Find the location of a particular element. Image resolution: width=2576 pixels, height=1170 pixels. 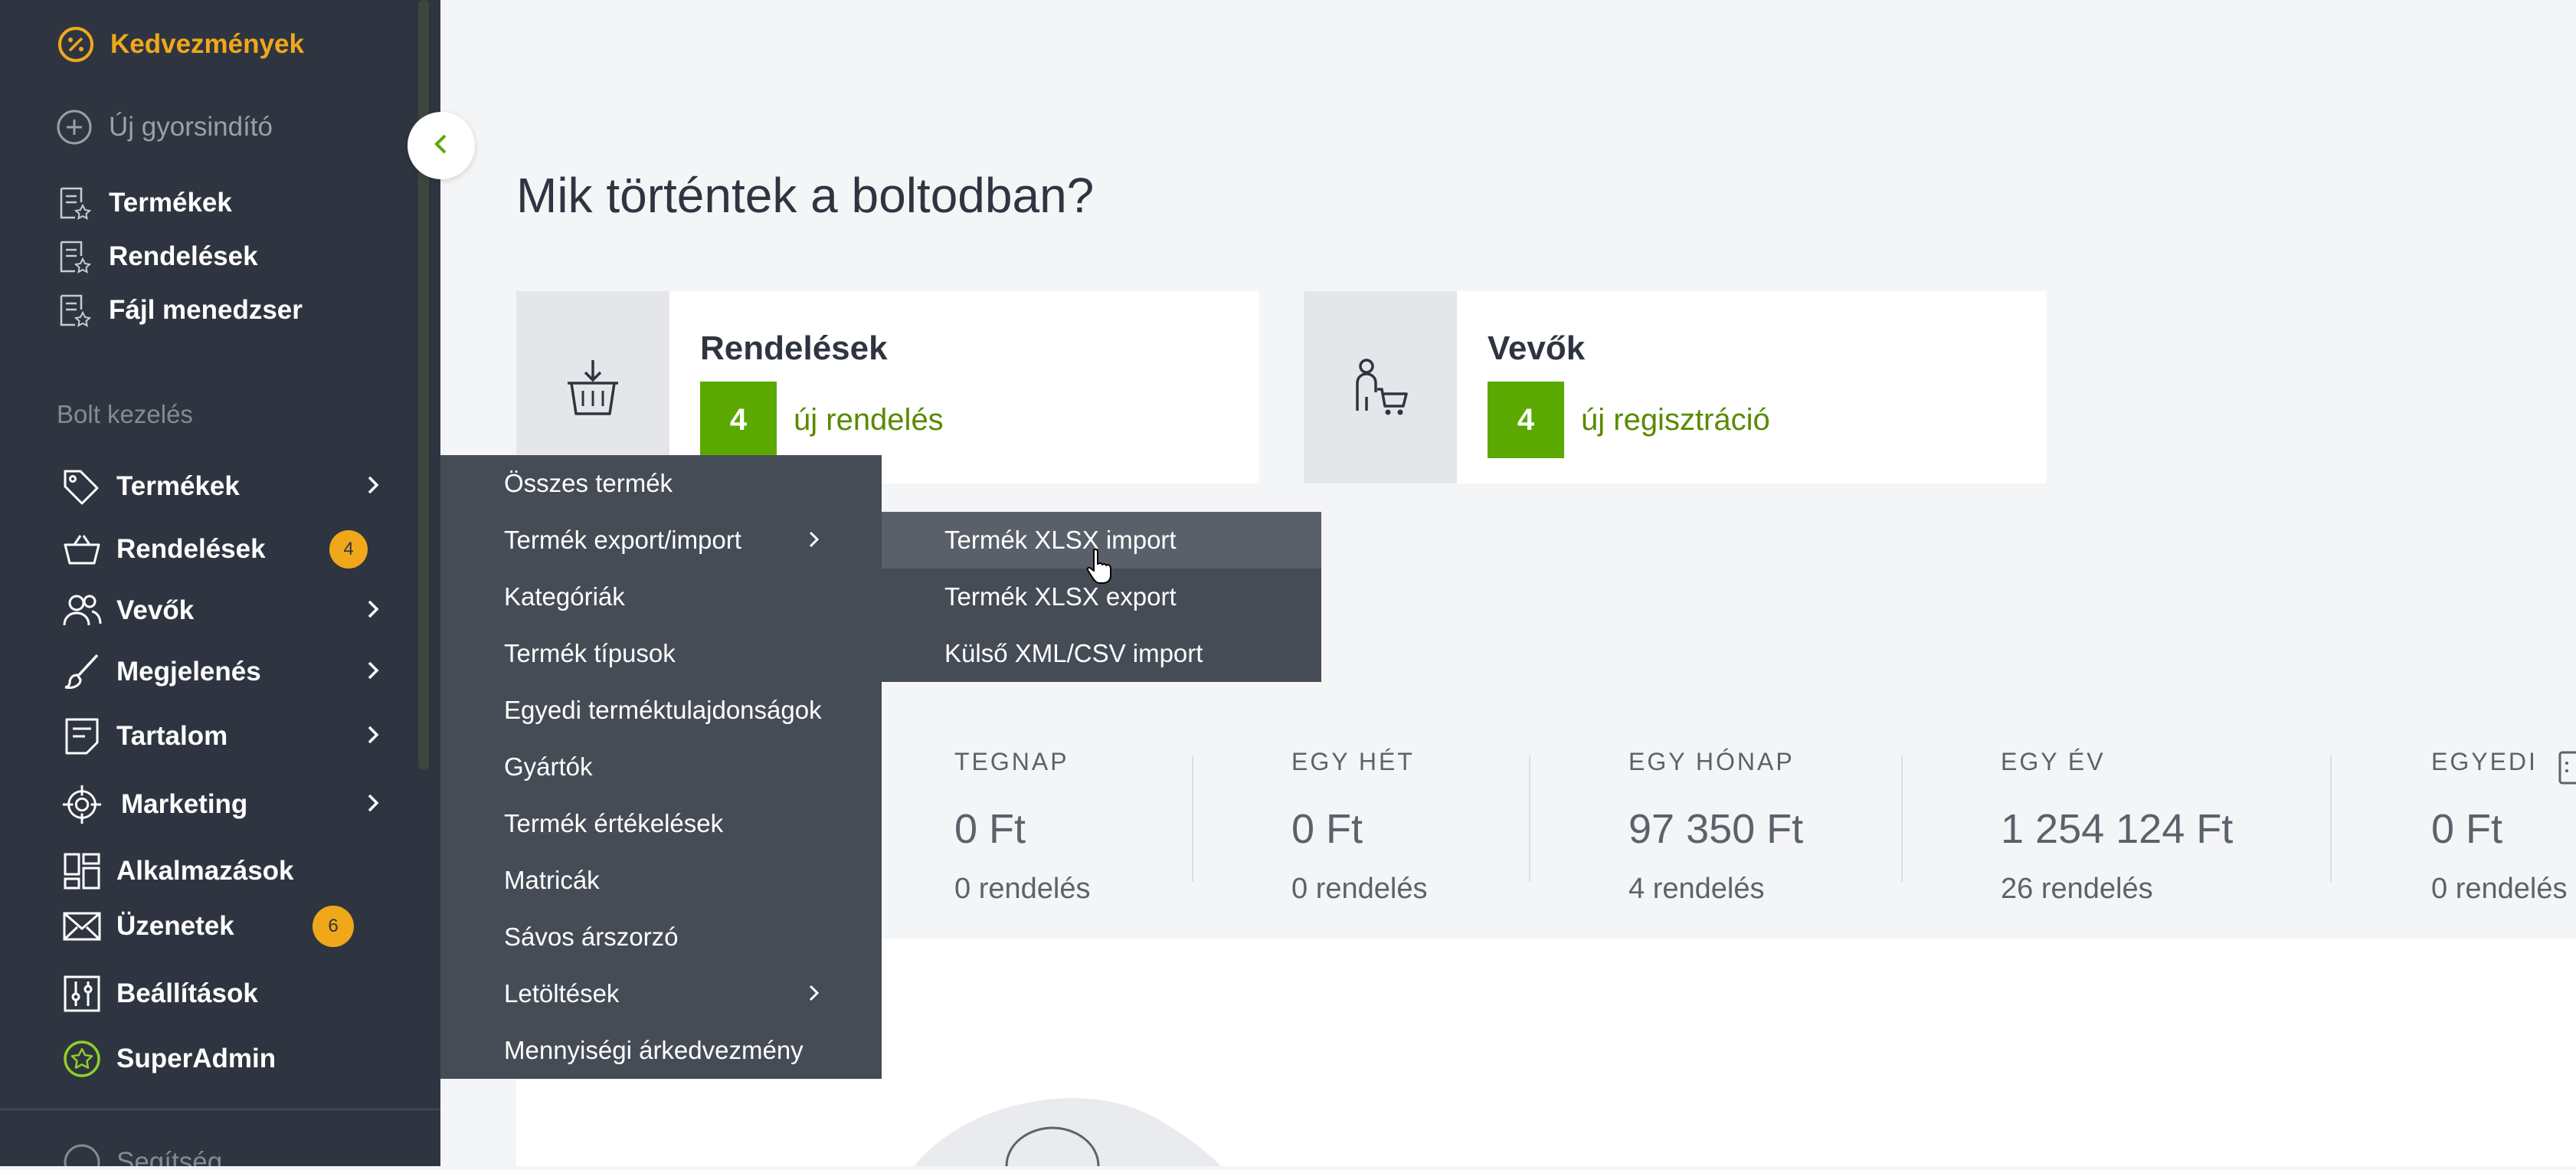

sidebar-divider is located at coordinates (220, 1109).